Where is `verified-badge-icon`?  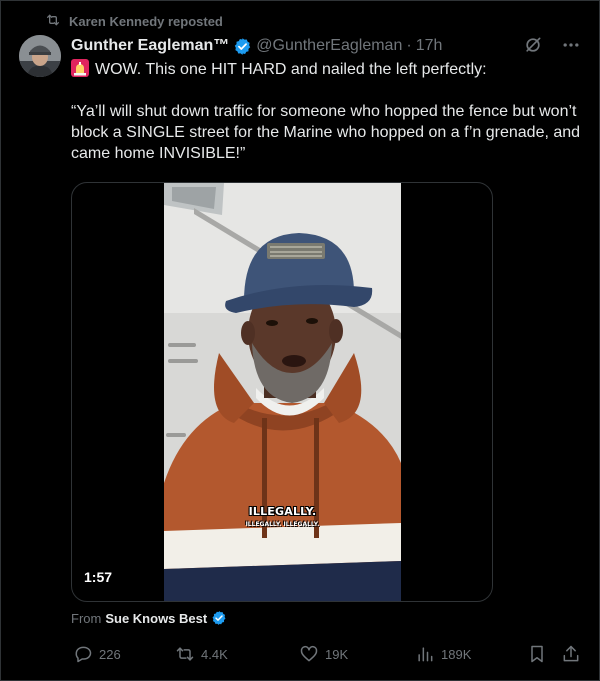 verified-badge-icon is located at coordinates (242, 46).